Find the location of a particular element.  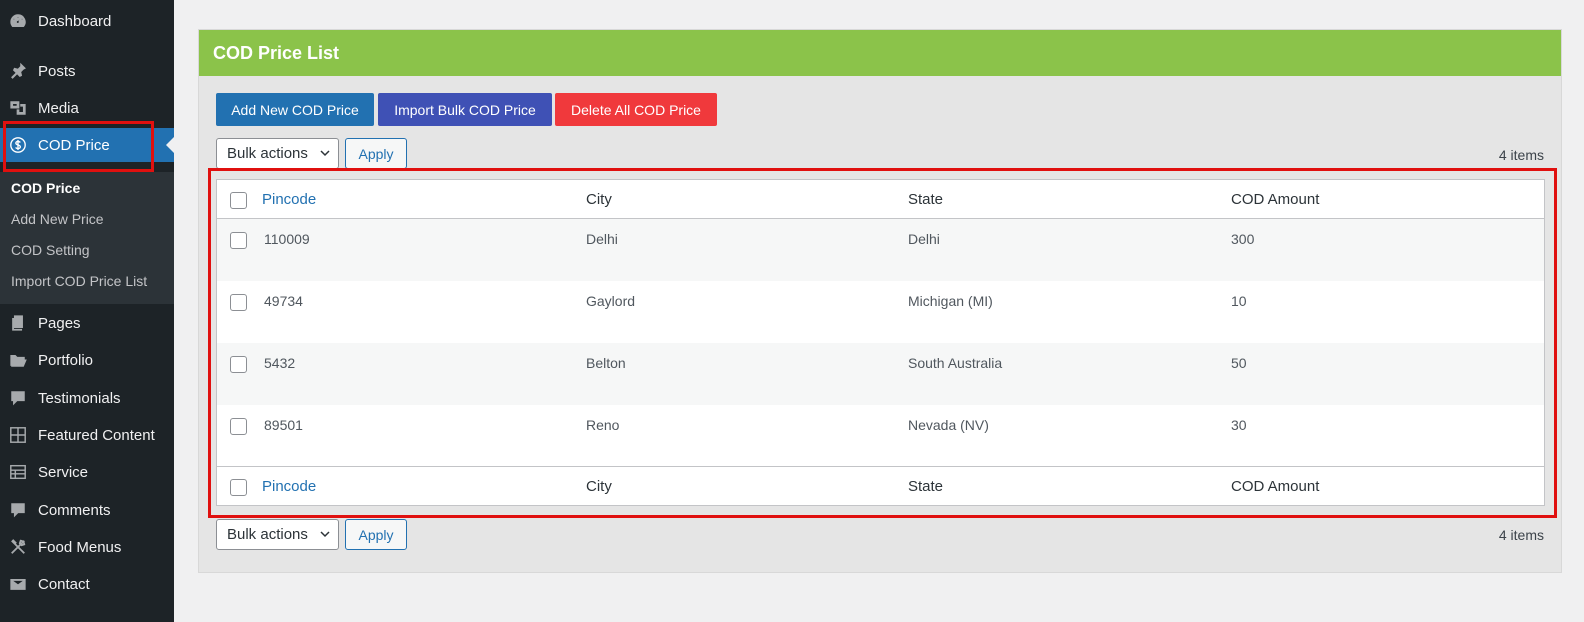

folder-icon is located at coordinates (18, 360).